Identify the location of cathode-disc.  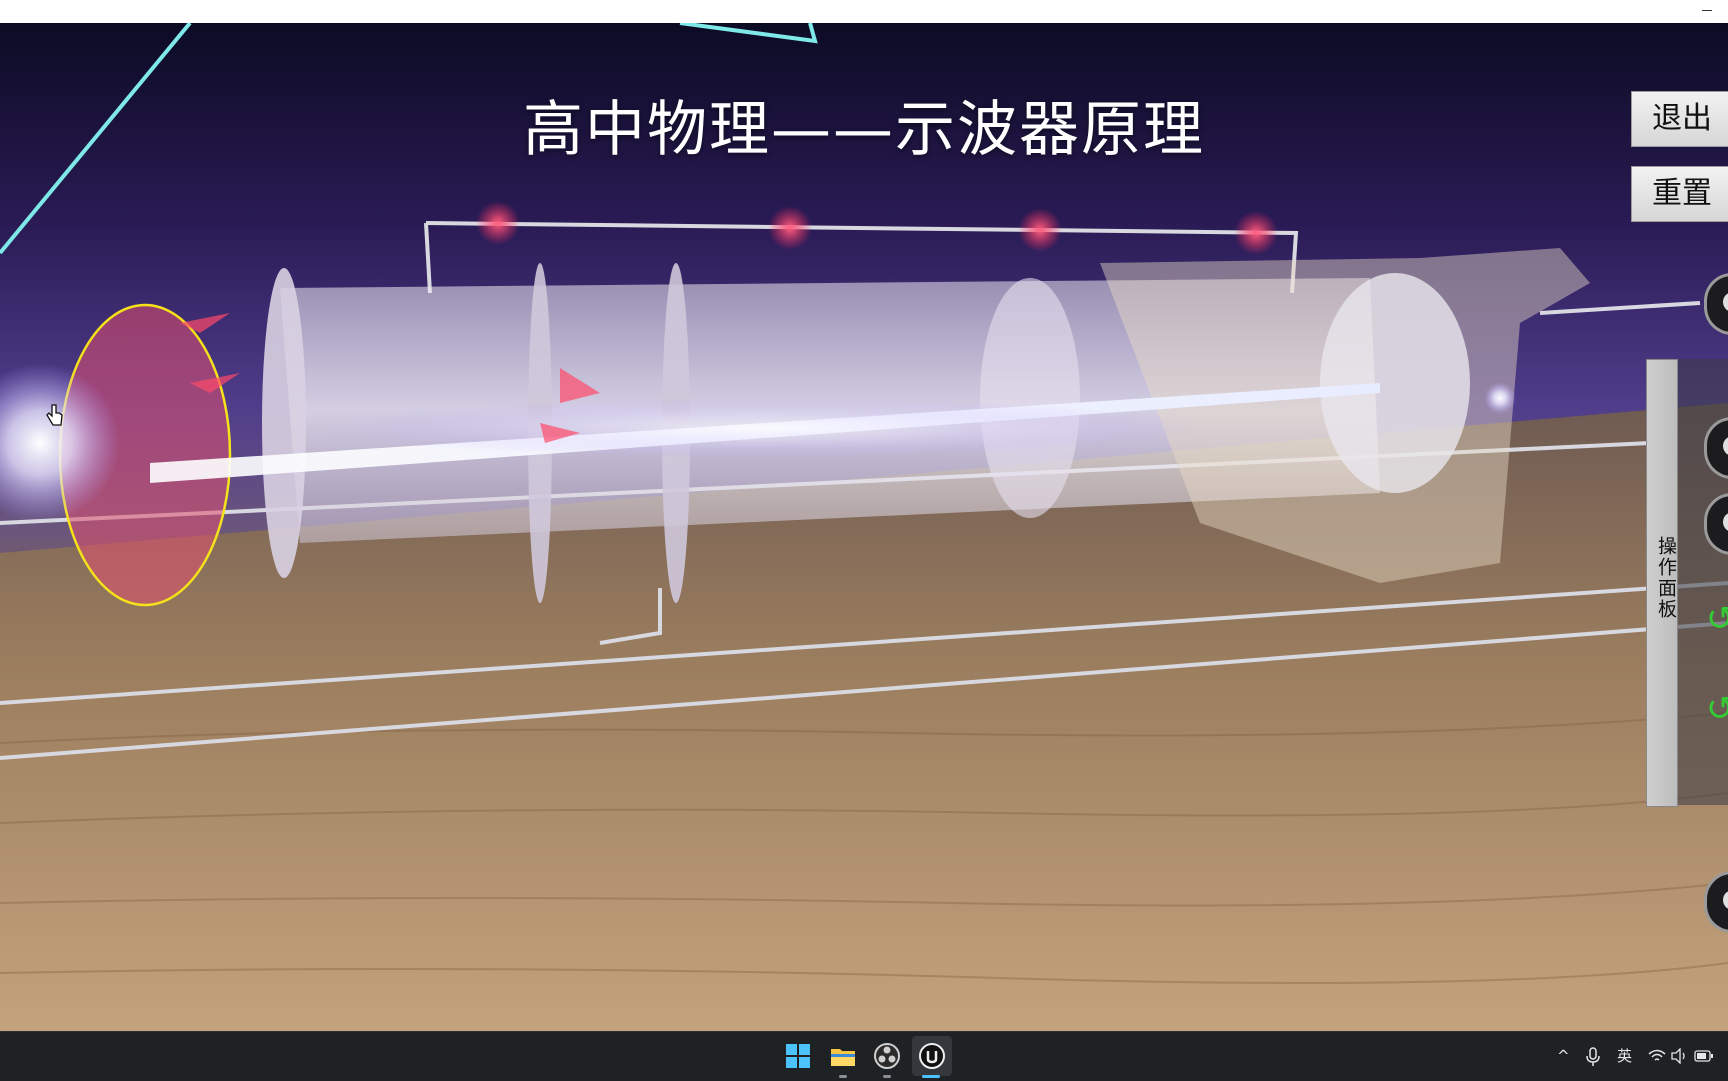
(284, 423).